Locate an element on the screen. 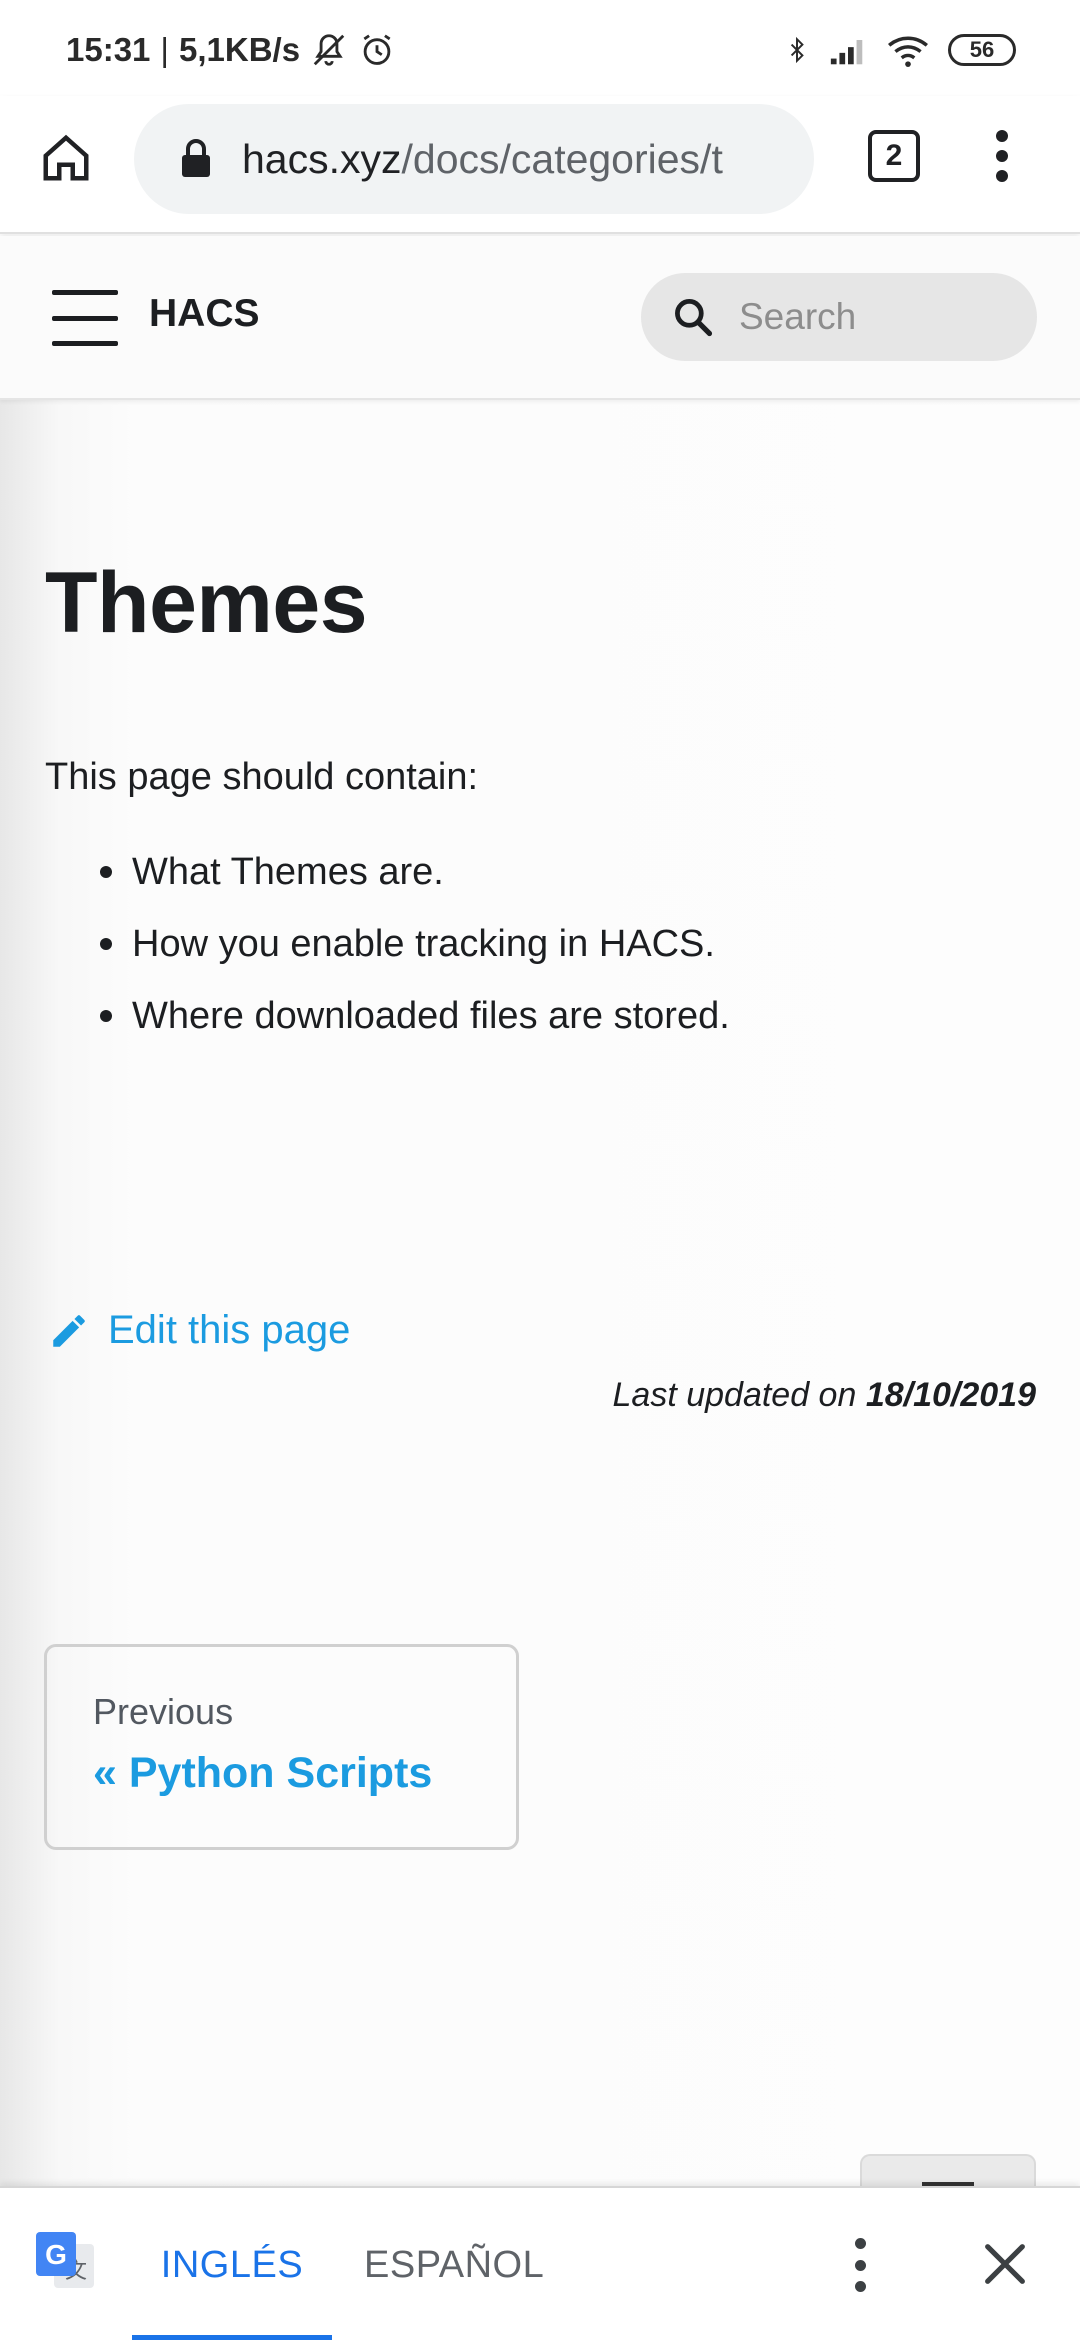  battery-icon: 56 is located at coordinates (982, 50).